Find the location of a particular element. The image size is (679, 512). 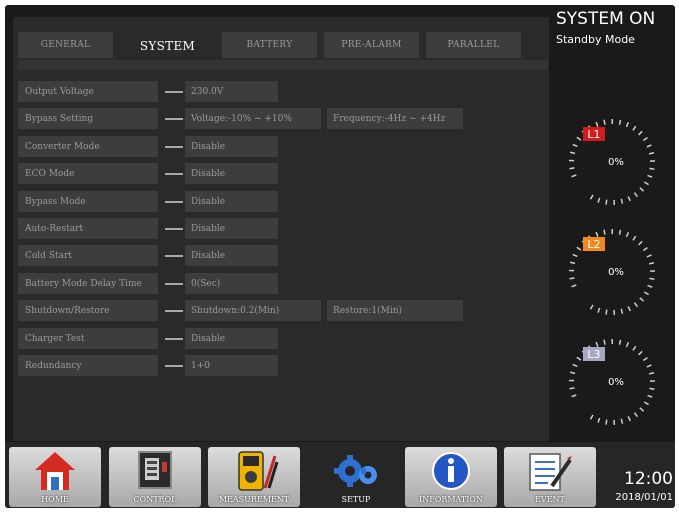

gears-icon is located at coordinates (355, 471).